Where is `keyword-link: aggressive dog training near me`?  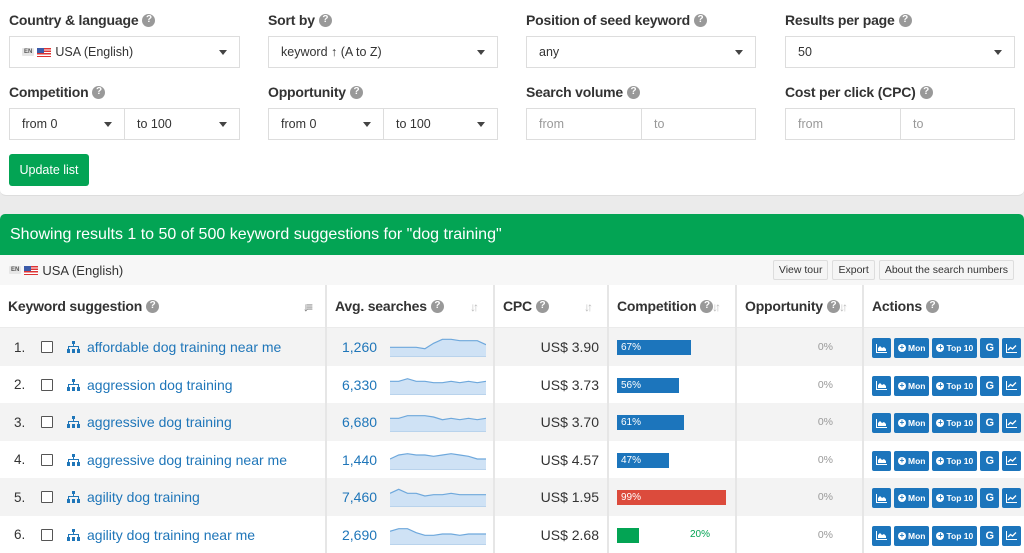 keyword-link: aggressive dog training near me is located at coordinates (187, 460).